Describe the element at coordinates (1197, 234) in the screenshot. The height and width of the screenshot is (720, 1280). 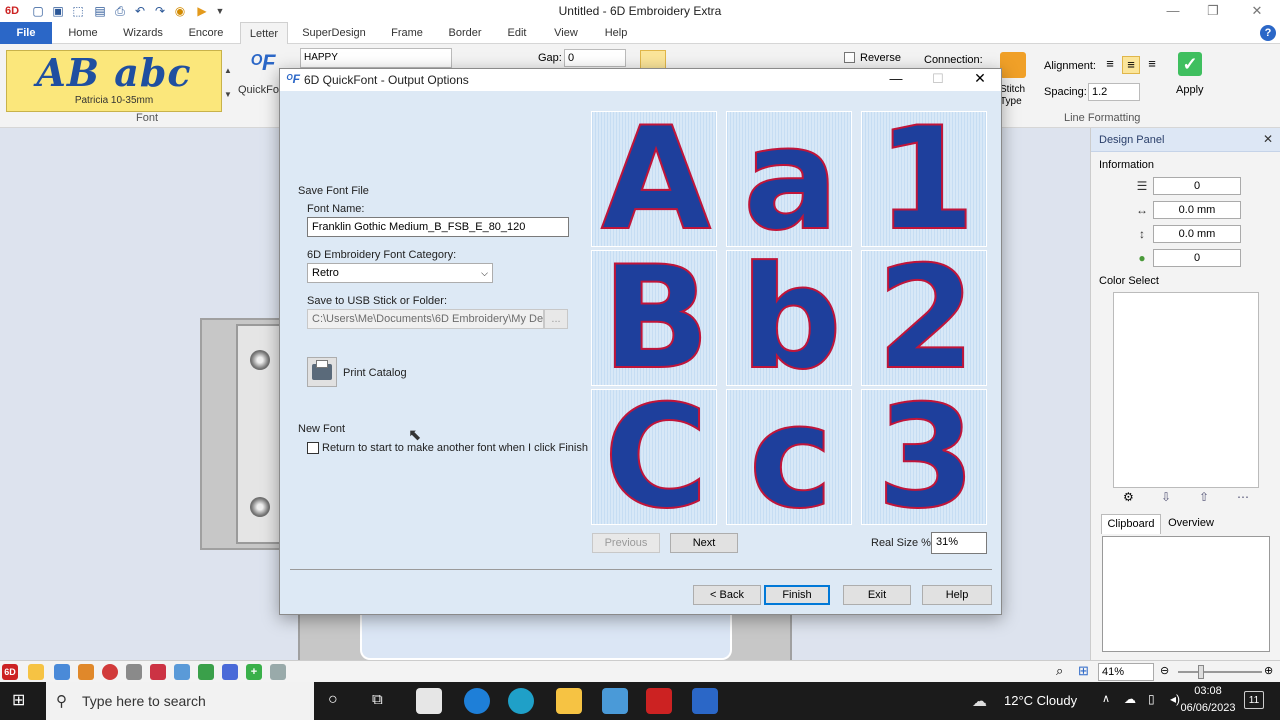
I see `height-field: 0.0 mm` at that location.